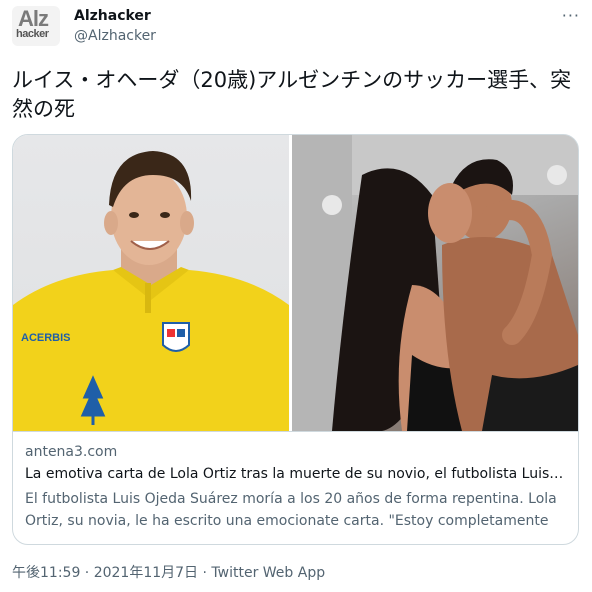 The image size is (592, 592). Describe the element at coordinates (46, 338) in the screenshot. I see `shirt-text: ACERBIS` at that location.